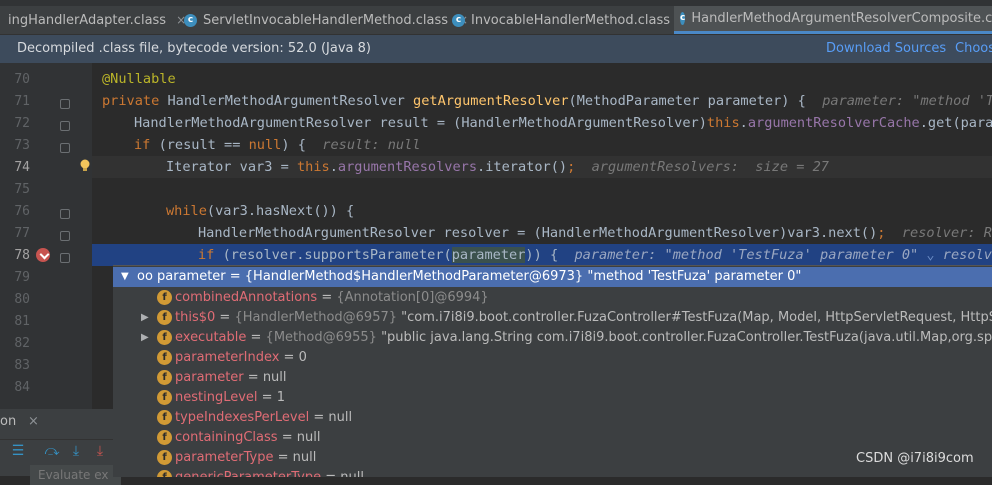 The width and height of the screenshot is (992, 485). Describe the element at coordinates (22, 255) in the screenshot. I see `line-number: 78` at that location.